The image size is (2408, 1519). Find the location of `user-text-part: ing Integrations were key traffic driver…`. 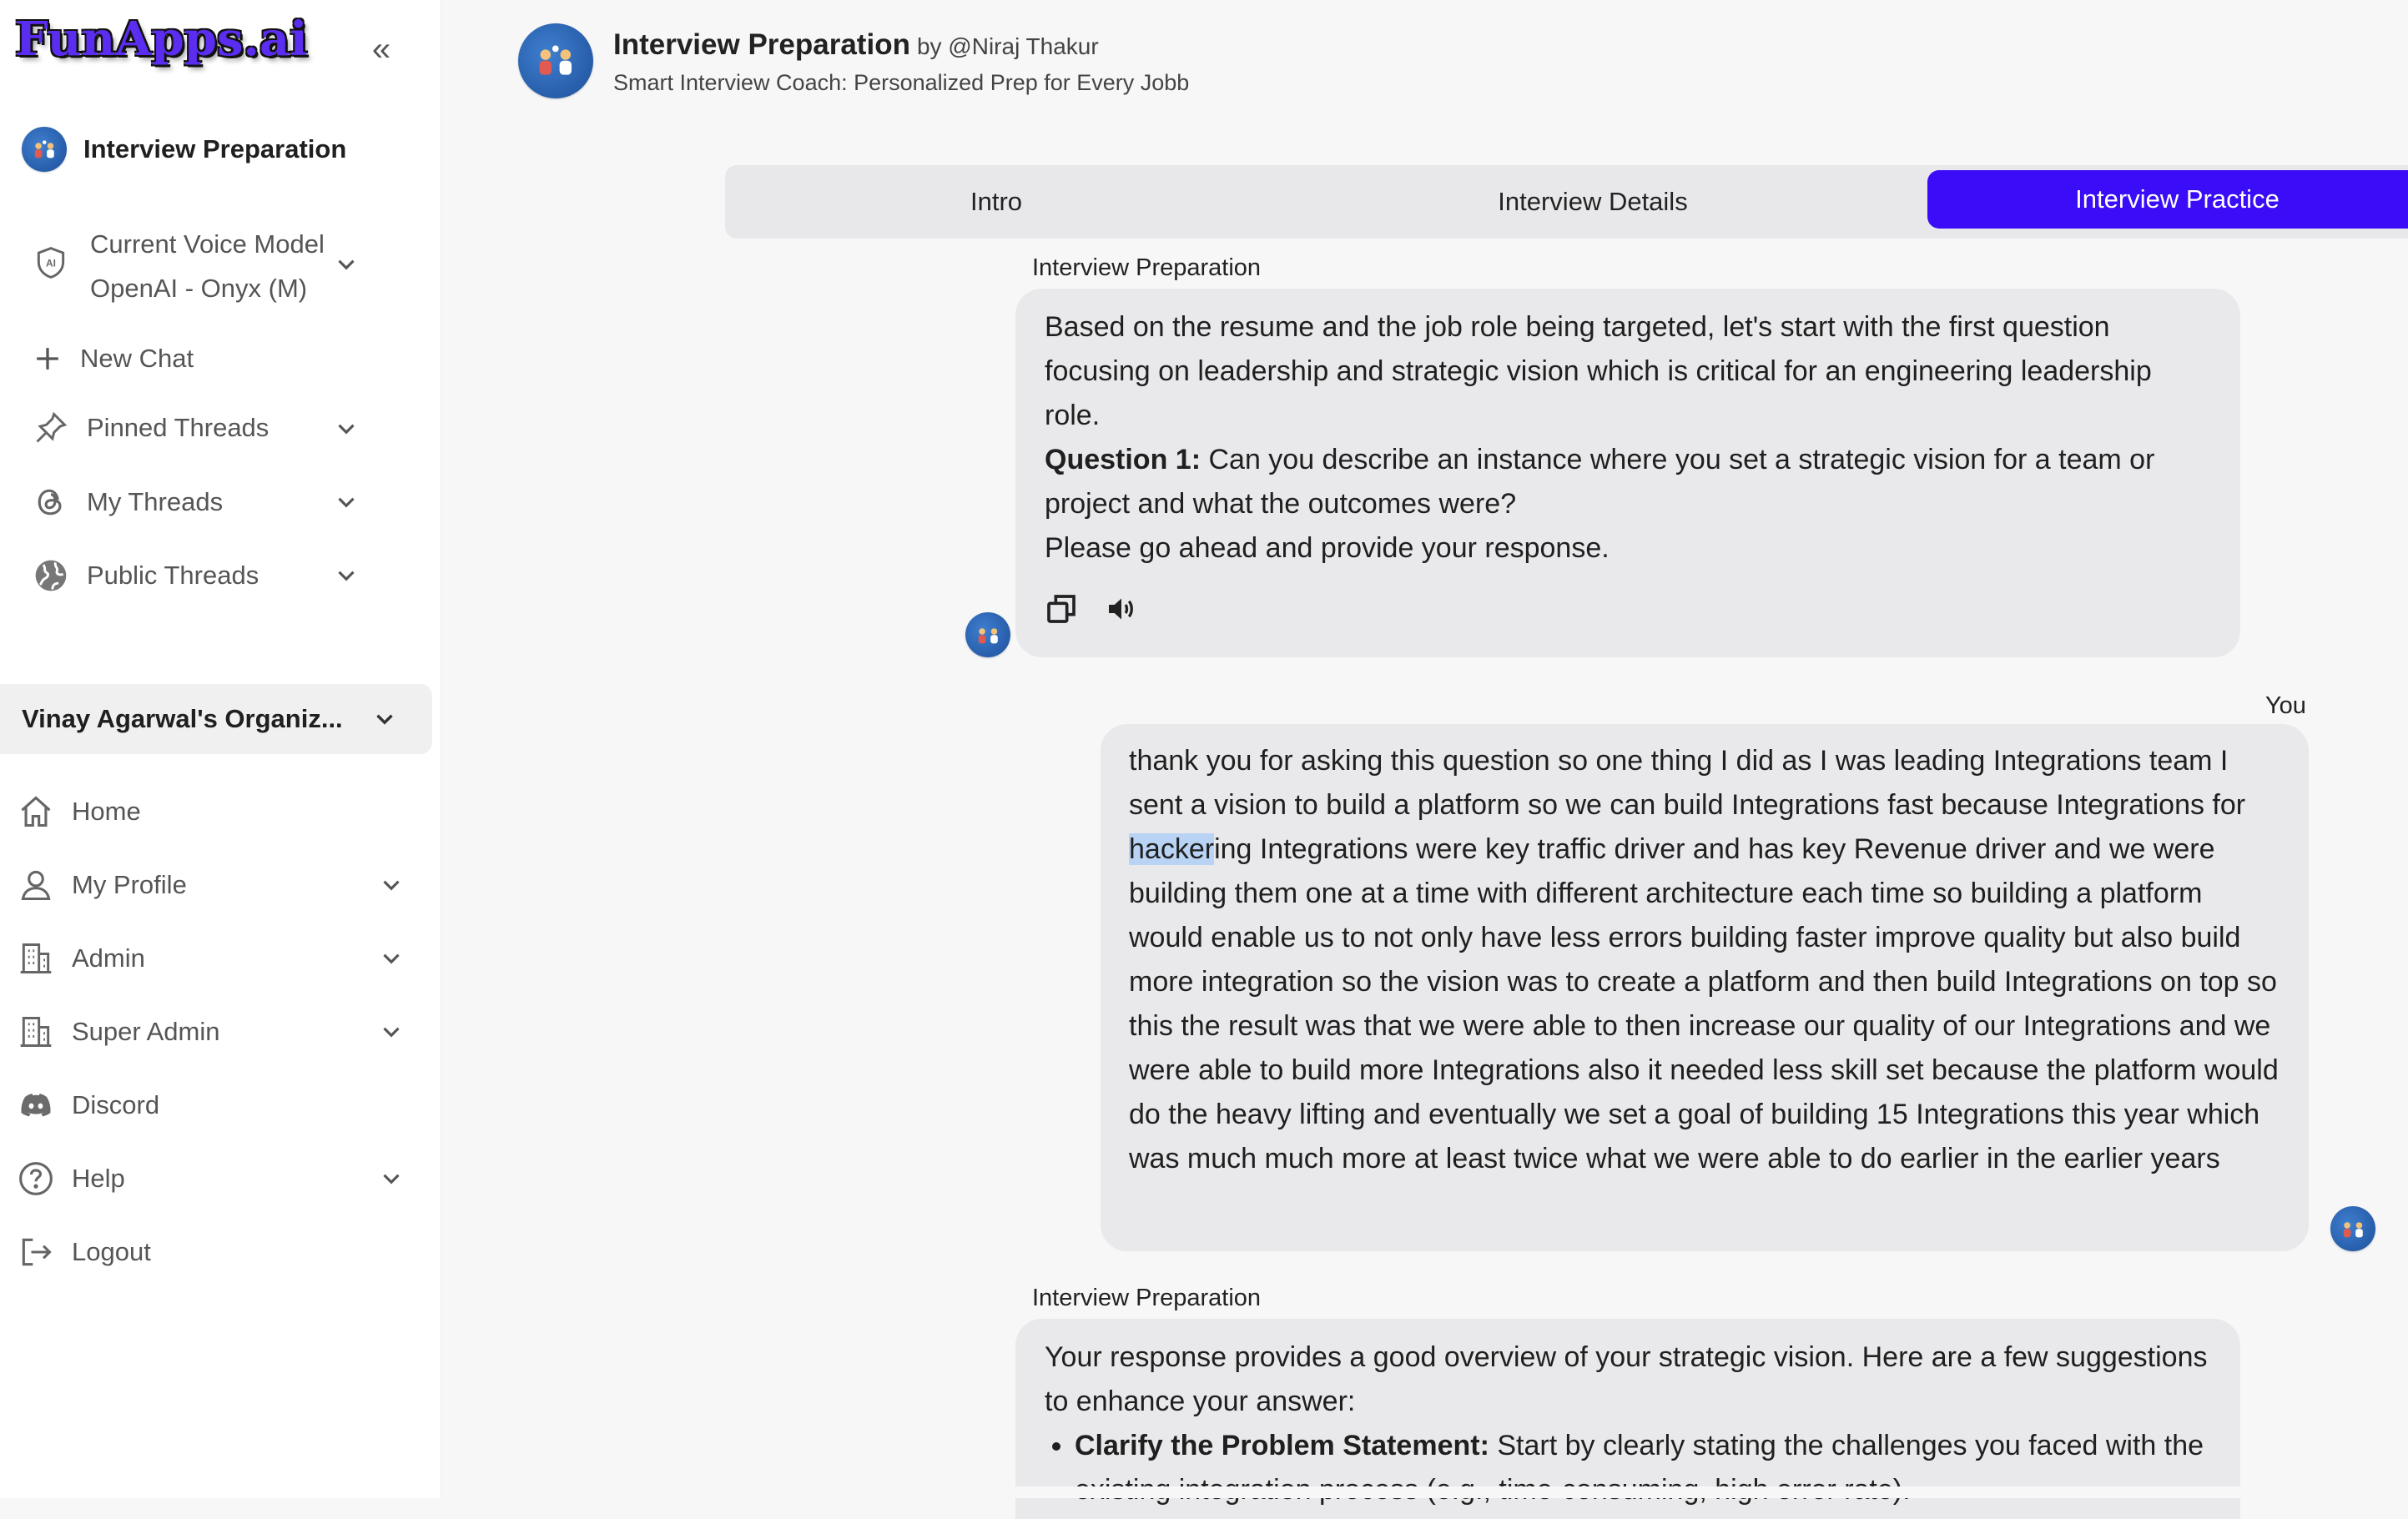

user-text-part: ing Integrations were key traffic driver… is located at coordinates (1704, 1003).